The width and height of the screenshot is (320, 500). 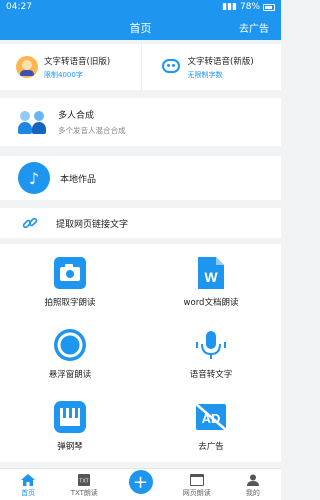 I want to click on tts-cards: 文字转语音(旧版) 限制4000字 文字转语音(新版) 无限制字数, so click(x=140, y=67).